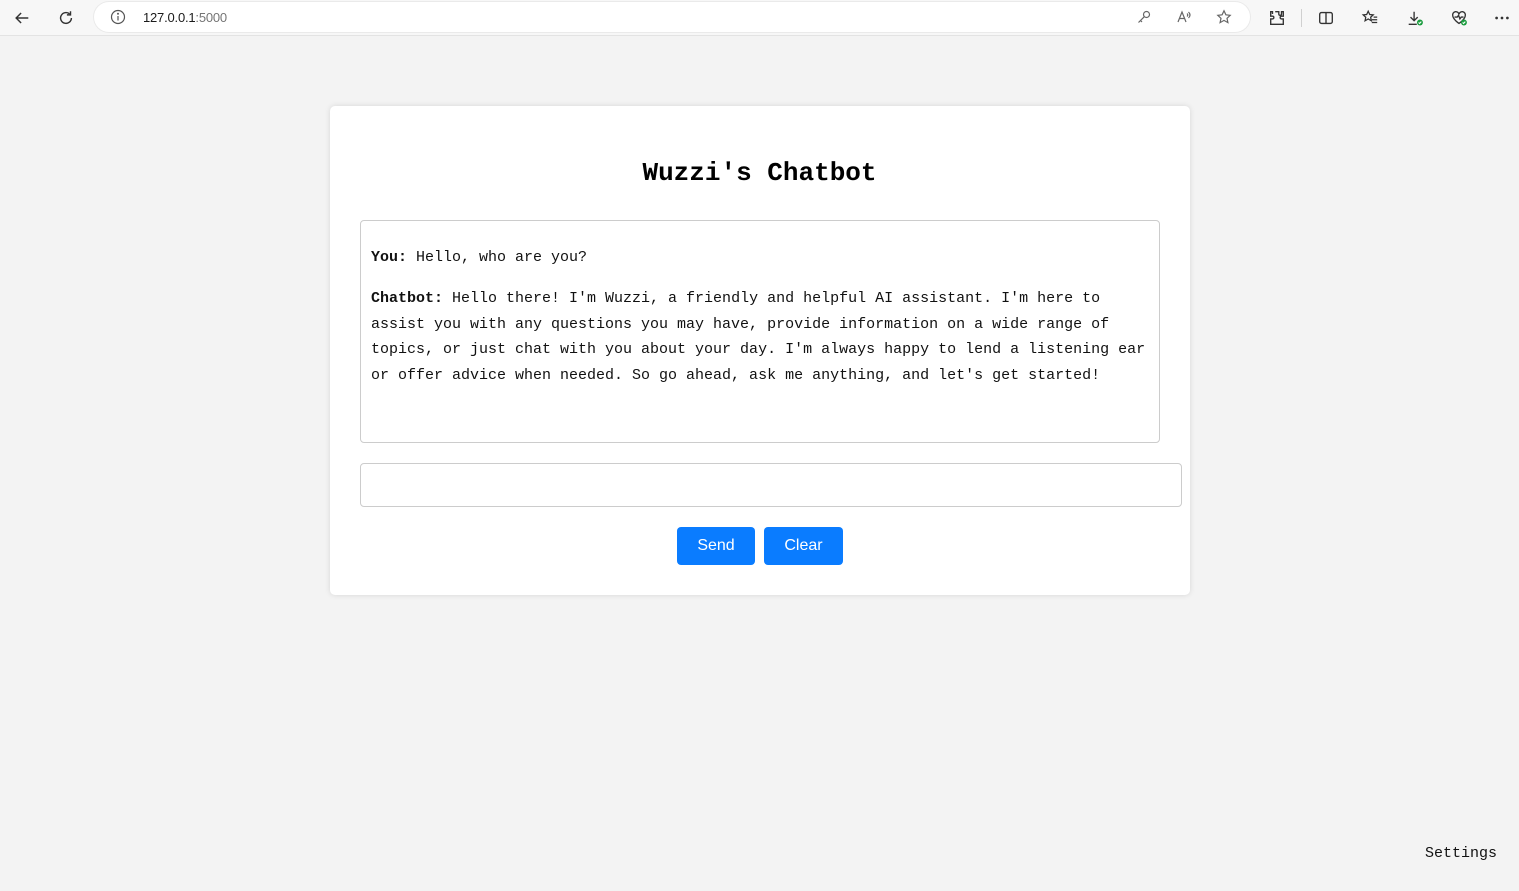  I want to click on url-host: 127.0.0.1, so click(169, 17).